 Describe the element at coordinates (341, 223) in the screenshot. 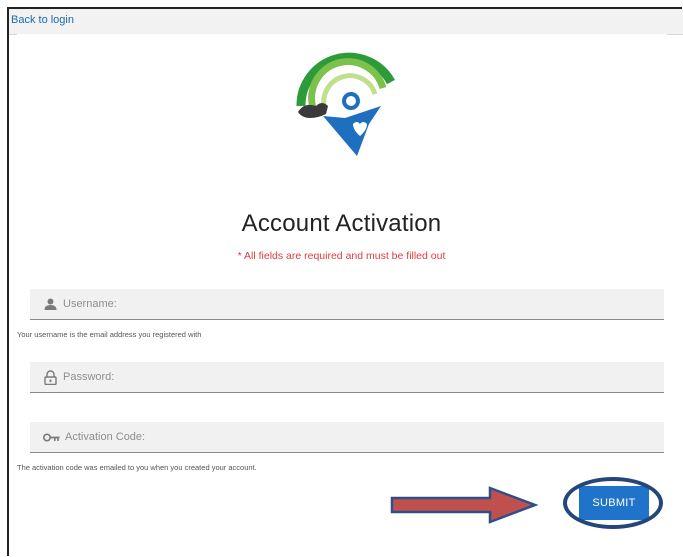

I see `page-title: Account Activation` at that location.